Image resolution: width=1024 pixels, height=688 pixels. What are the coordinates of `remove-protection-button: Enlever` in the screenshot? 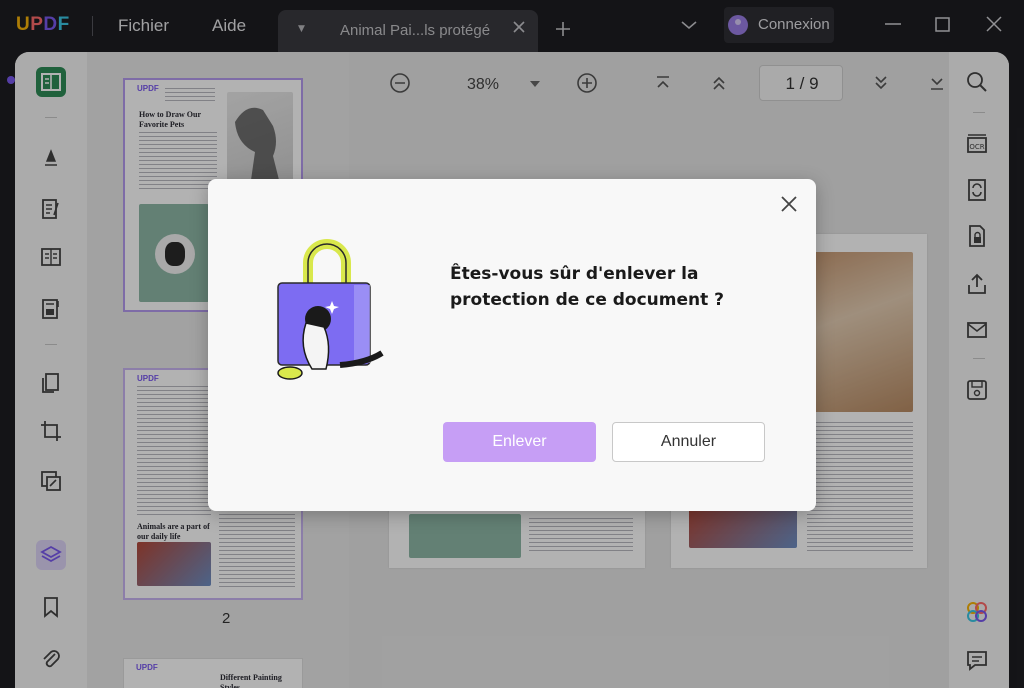 It's located at (519, 442).